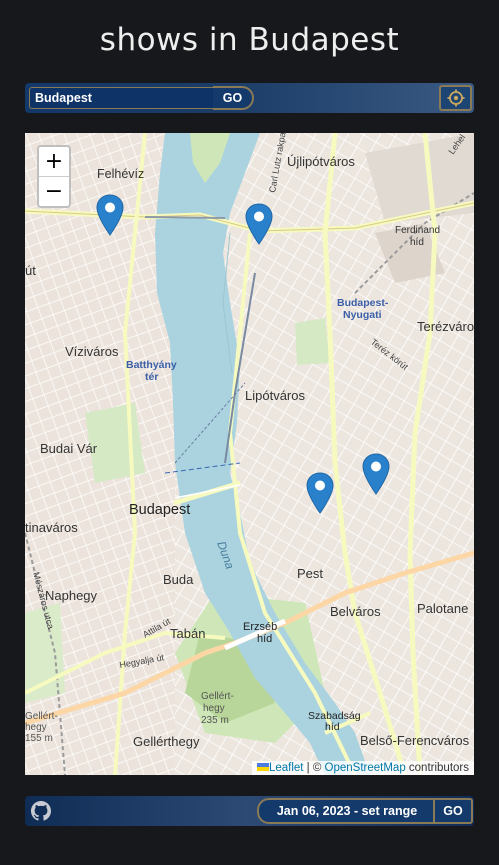 The image size is (499, 865). I want to click on map-label: Budapest, so click(159, 510).